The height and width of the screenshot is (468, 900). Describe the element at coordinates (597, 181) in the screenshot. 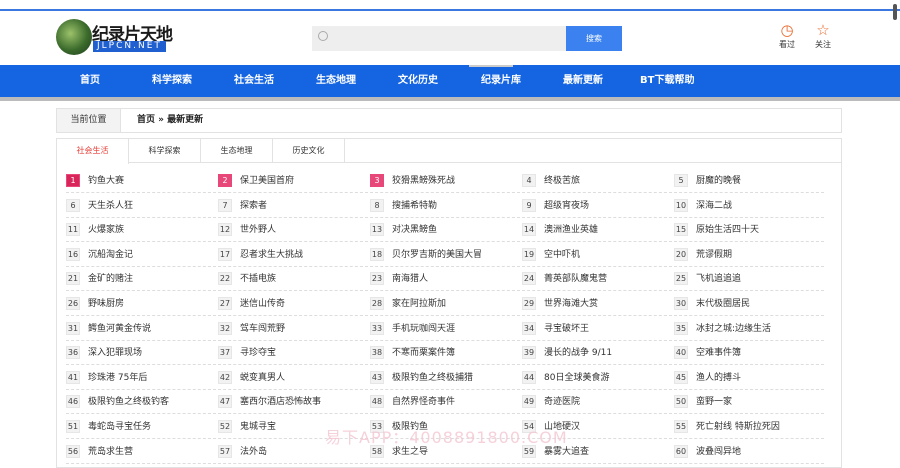

I see `list-item: 4 终极苦旅` at that location.